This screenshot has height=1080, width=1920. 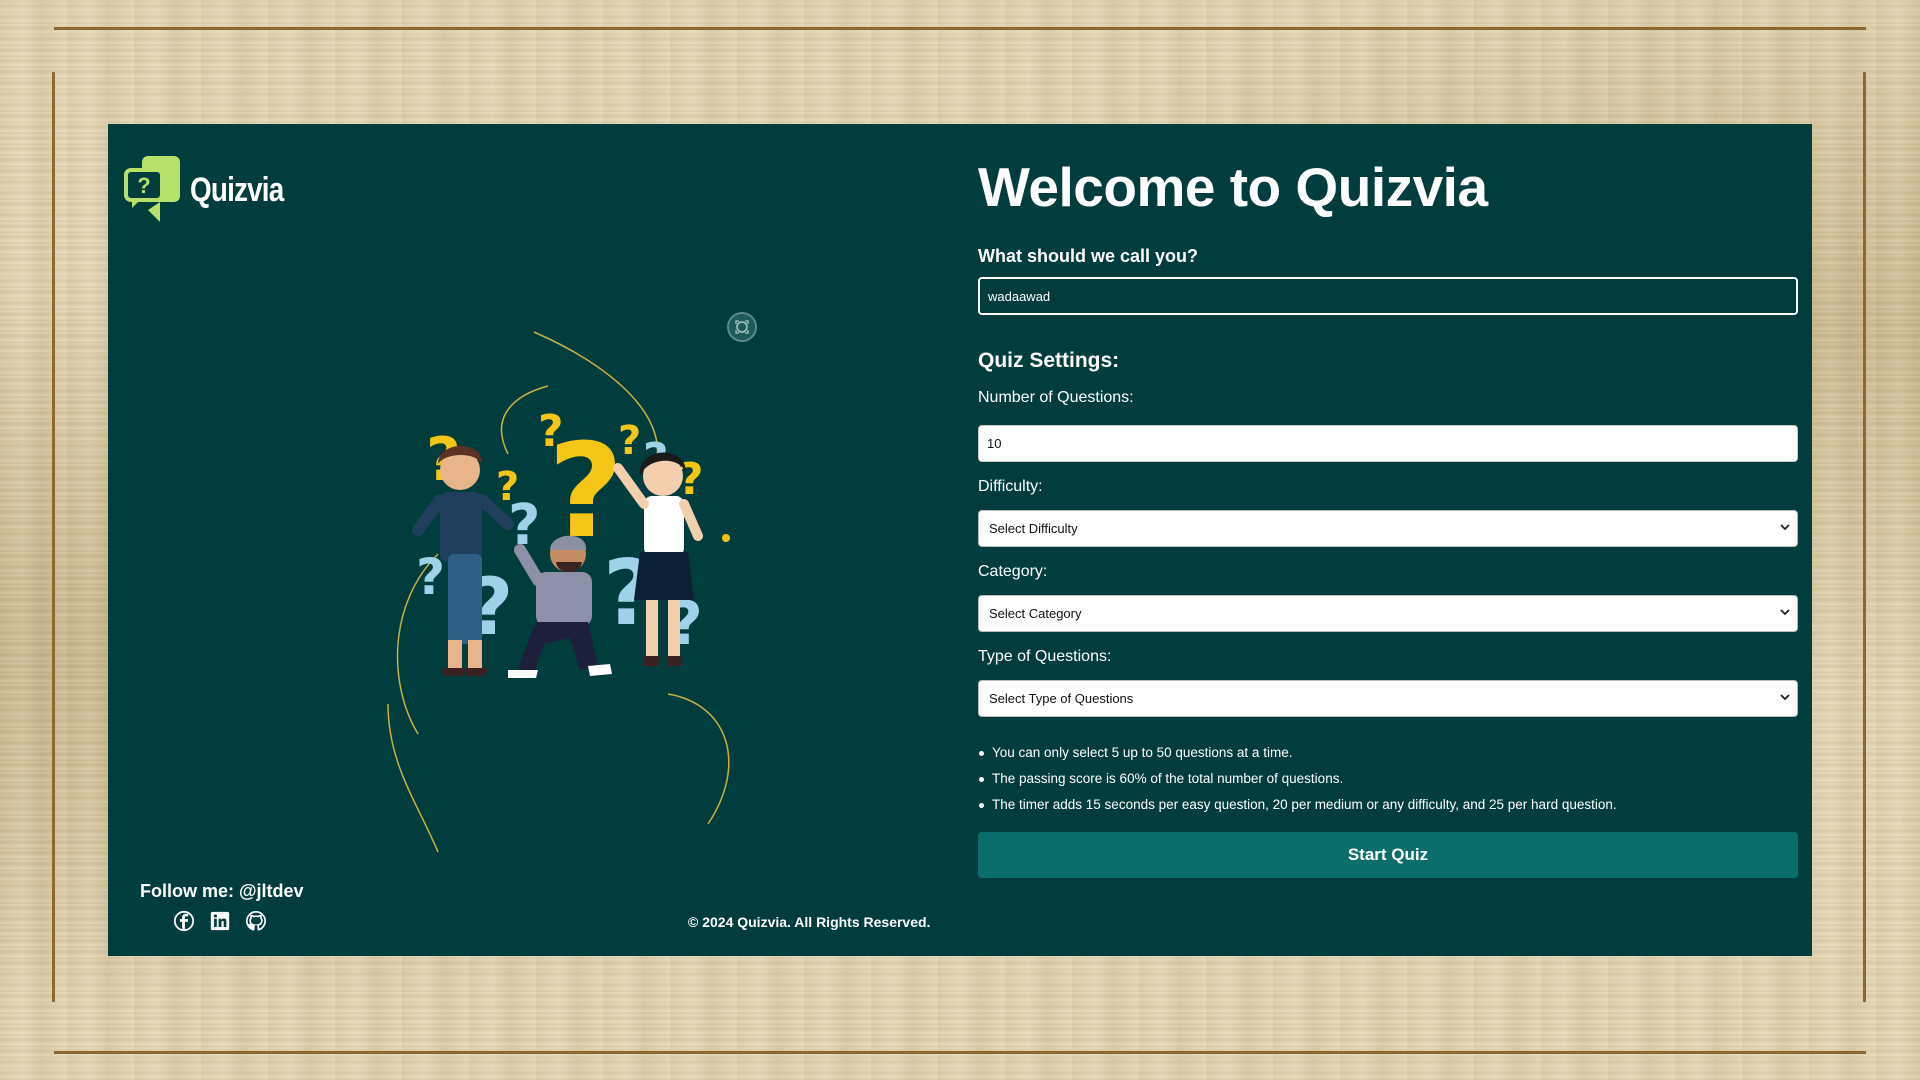 I want to click on copyright-text: © 2024 Quizvia. All Rights Reserved., so click(x=809, y=922).